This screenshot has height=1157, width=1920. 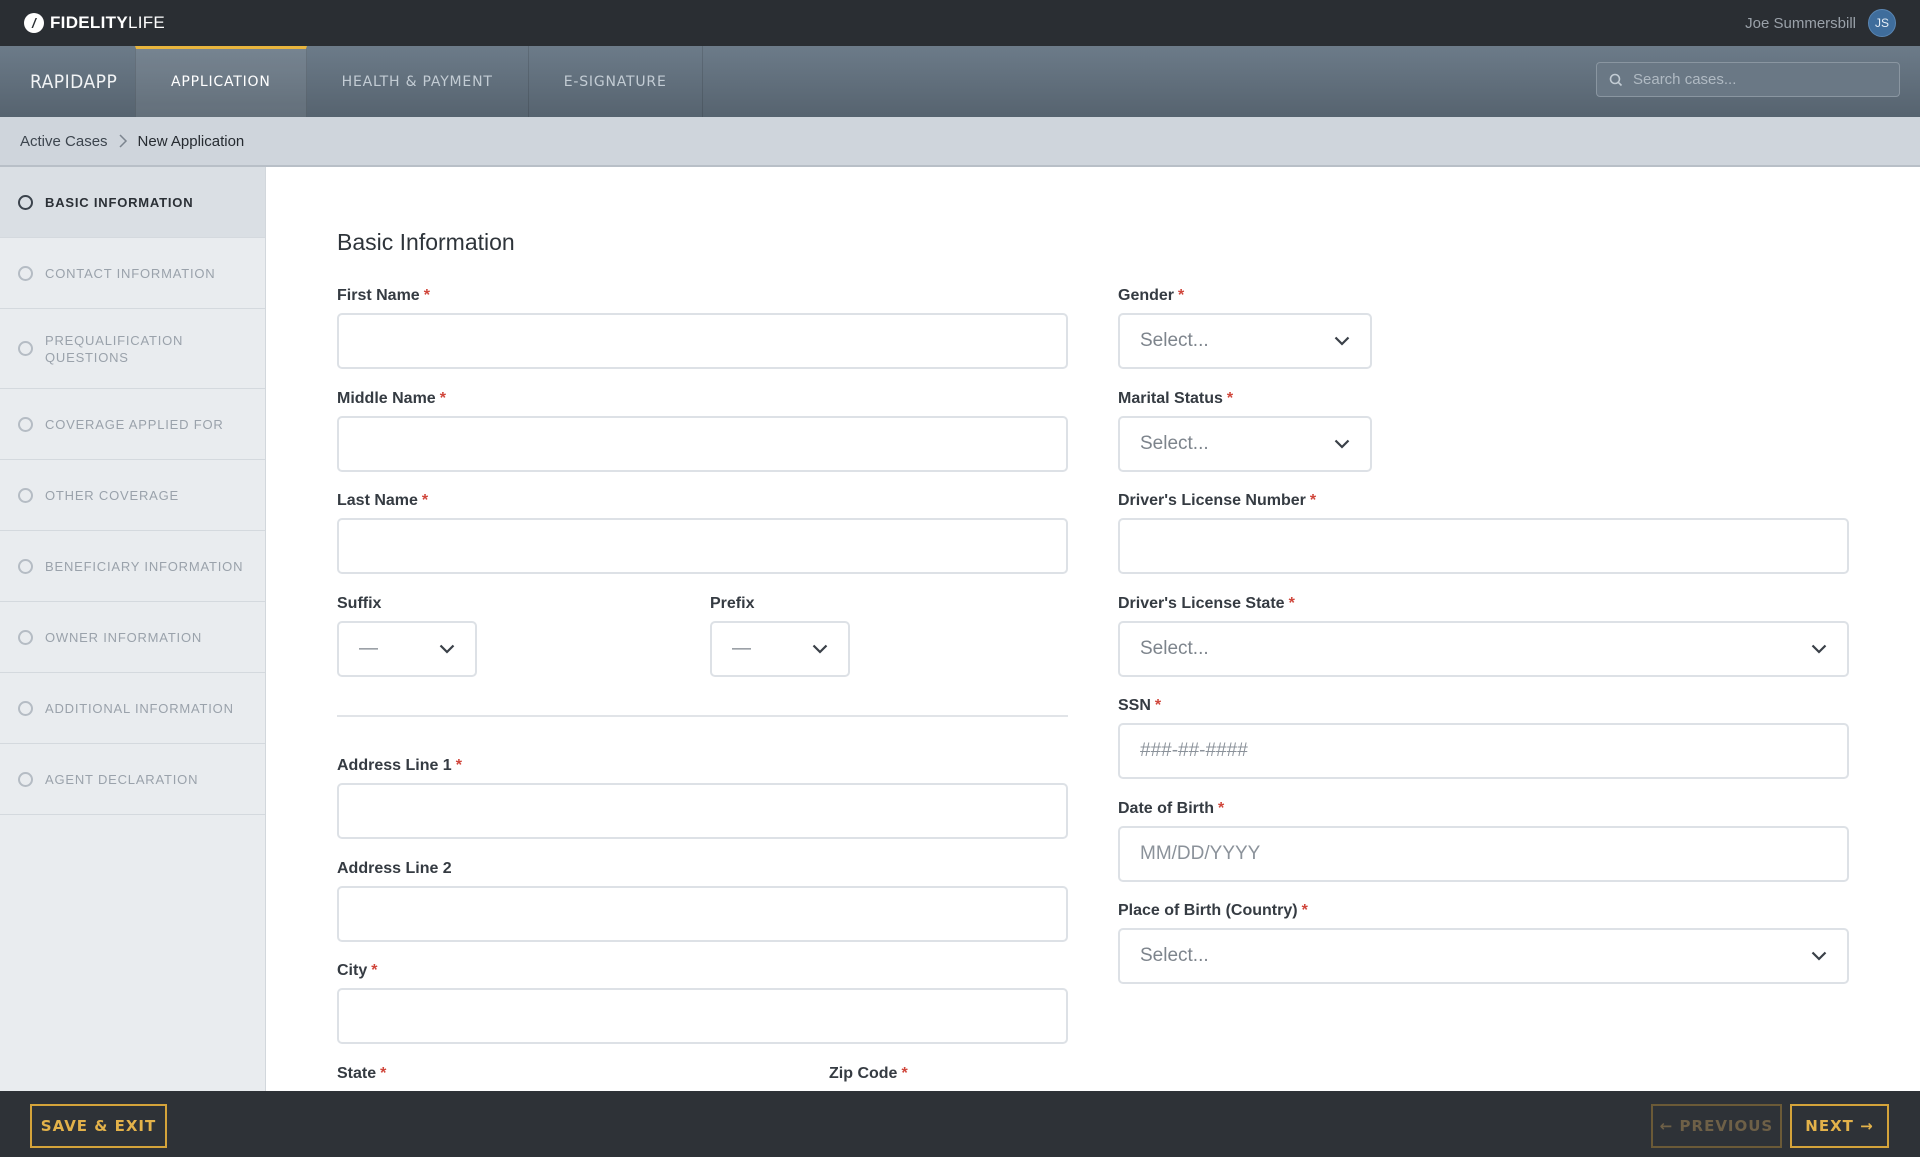 What do you see at coordinates (1176, 398) in the screenshot?
I see `marital-status-label: Marital Status *` at bounding box center [1176, 398].